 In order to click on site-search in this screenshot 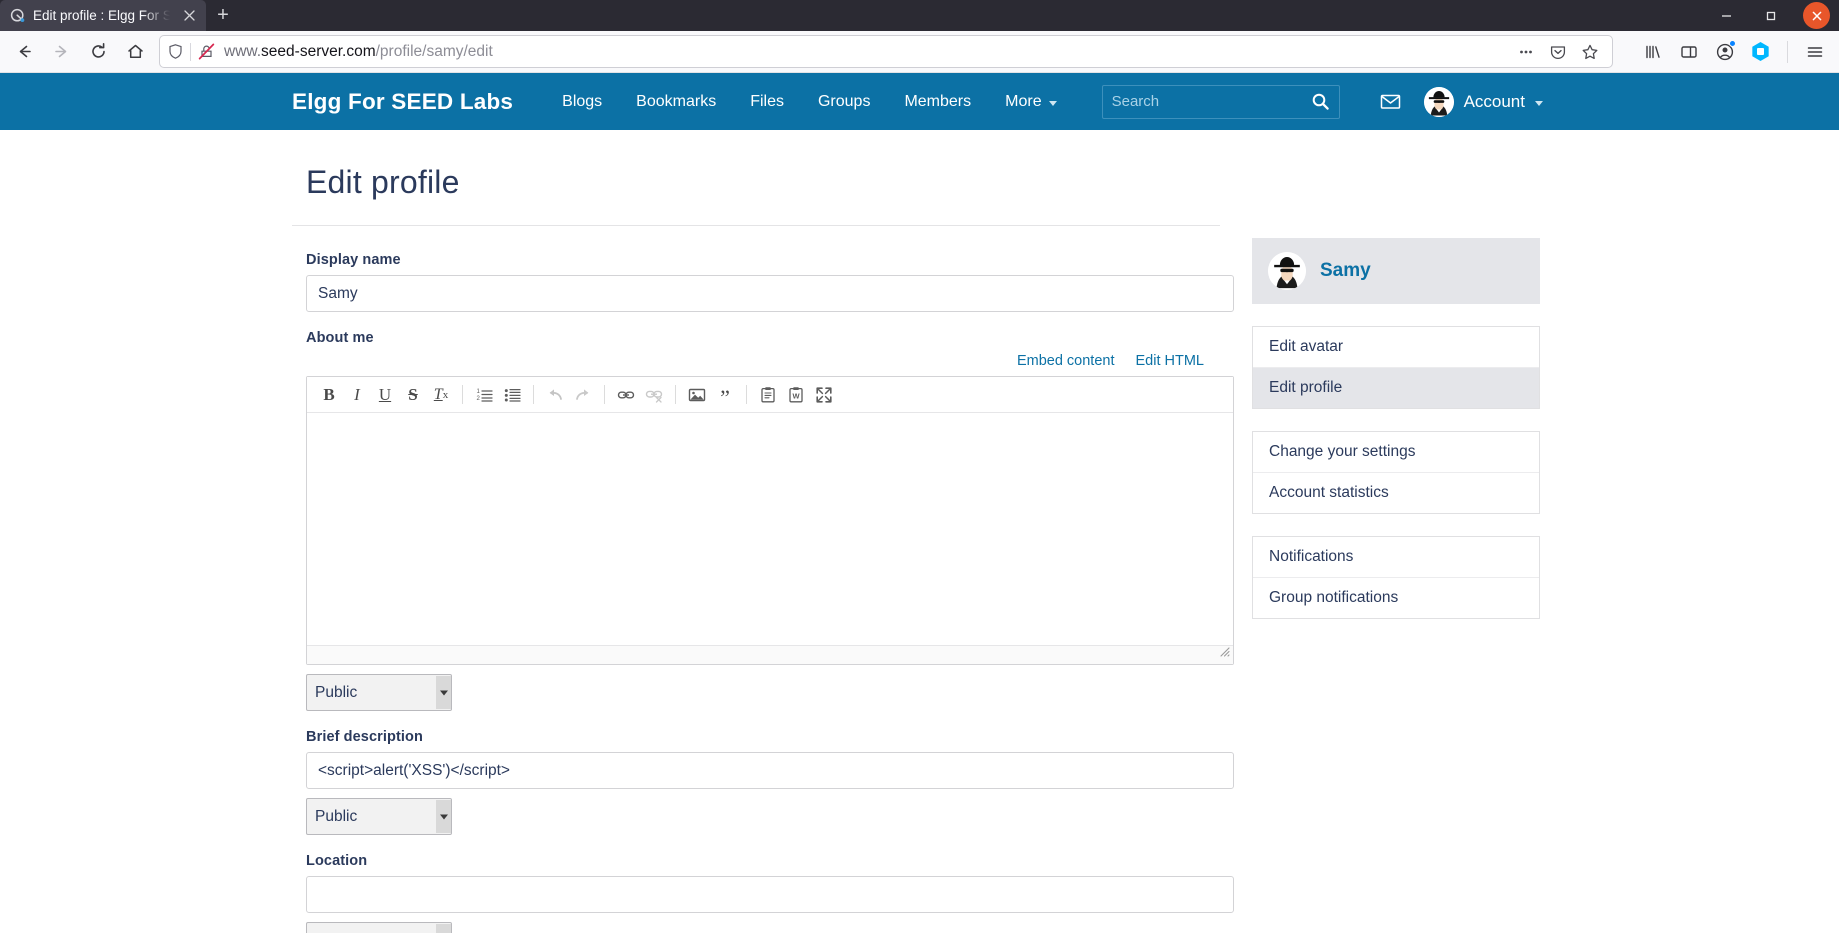, I will do `click(1220, 101)`.